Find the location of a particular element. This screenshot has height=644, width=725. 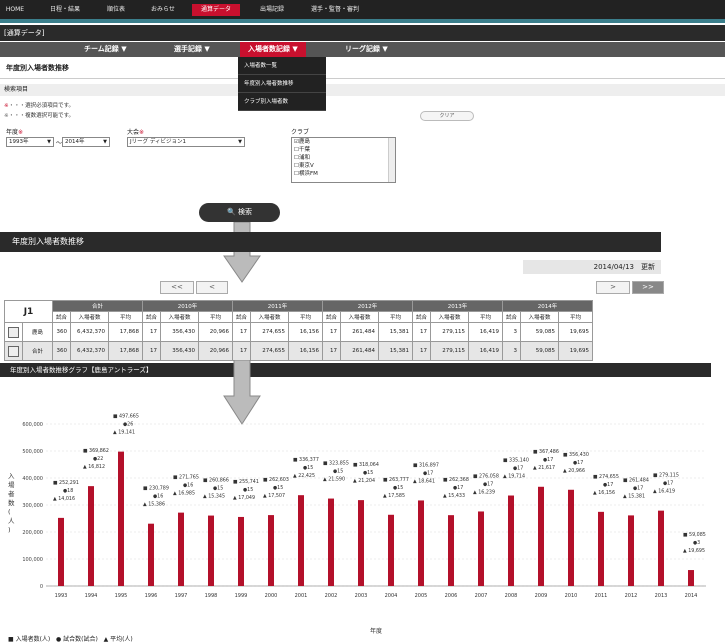

nav-home: HOME is located at coordinates (15, 10).